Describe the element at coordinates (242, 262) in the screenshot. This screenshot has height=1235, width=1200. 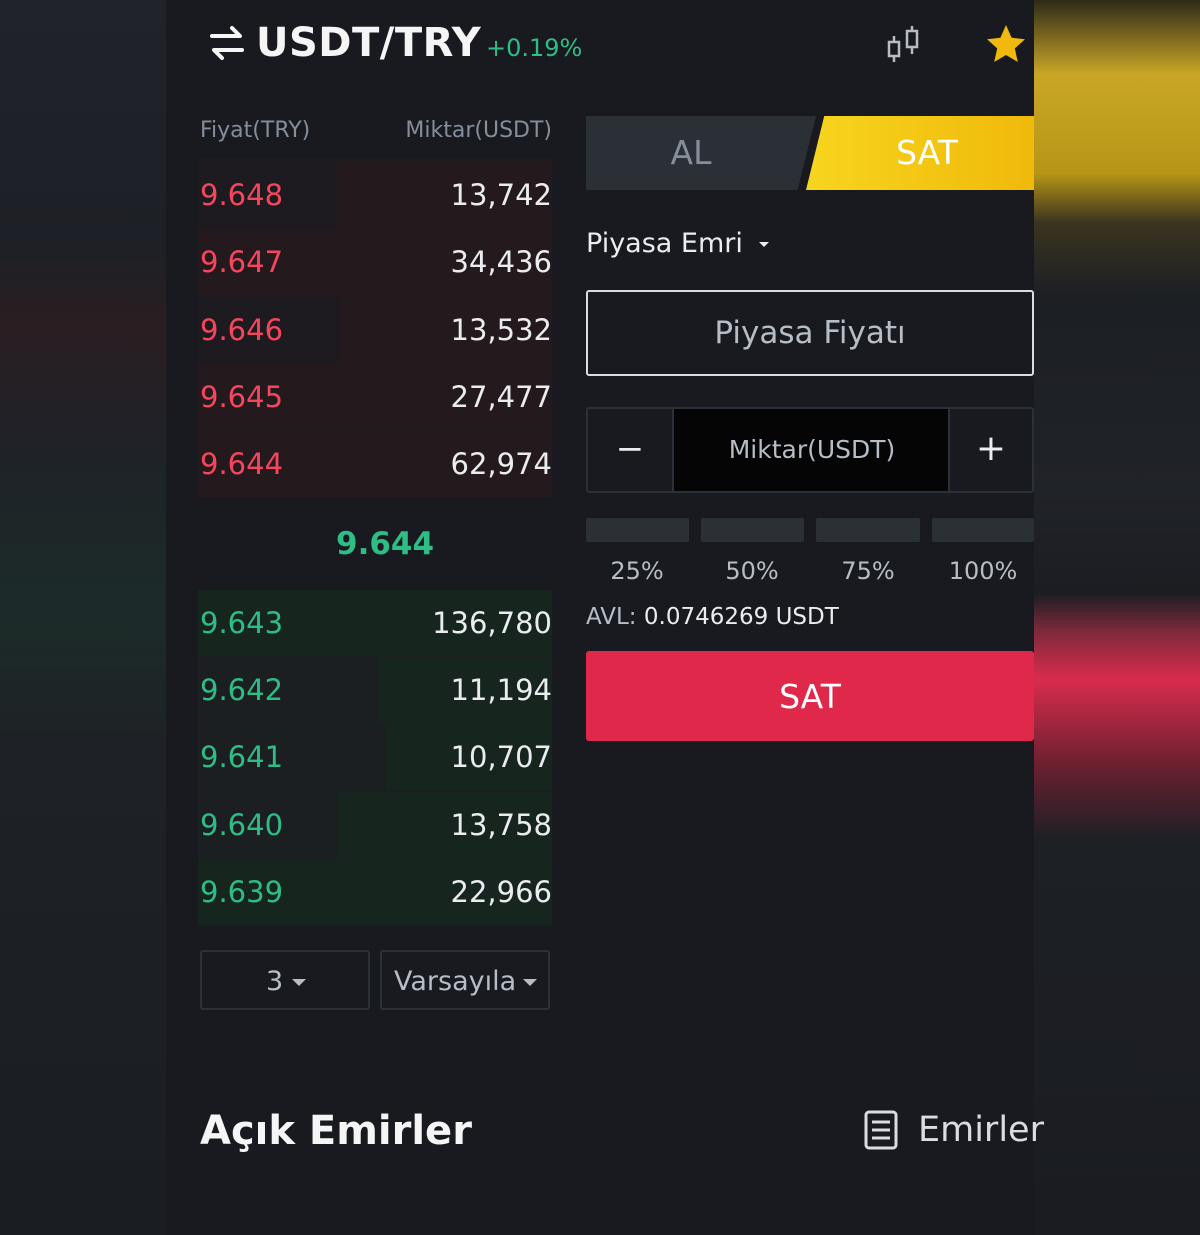
I see `ask-price: 9.647` at that location.